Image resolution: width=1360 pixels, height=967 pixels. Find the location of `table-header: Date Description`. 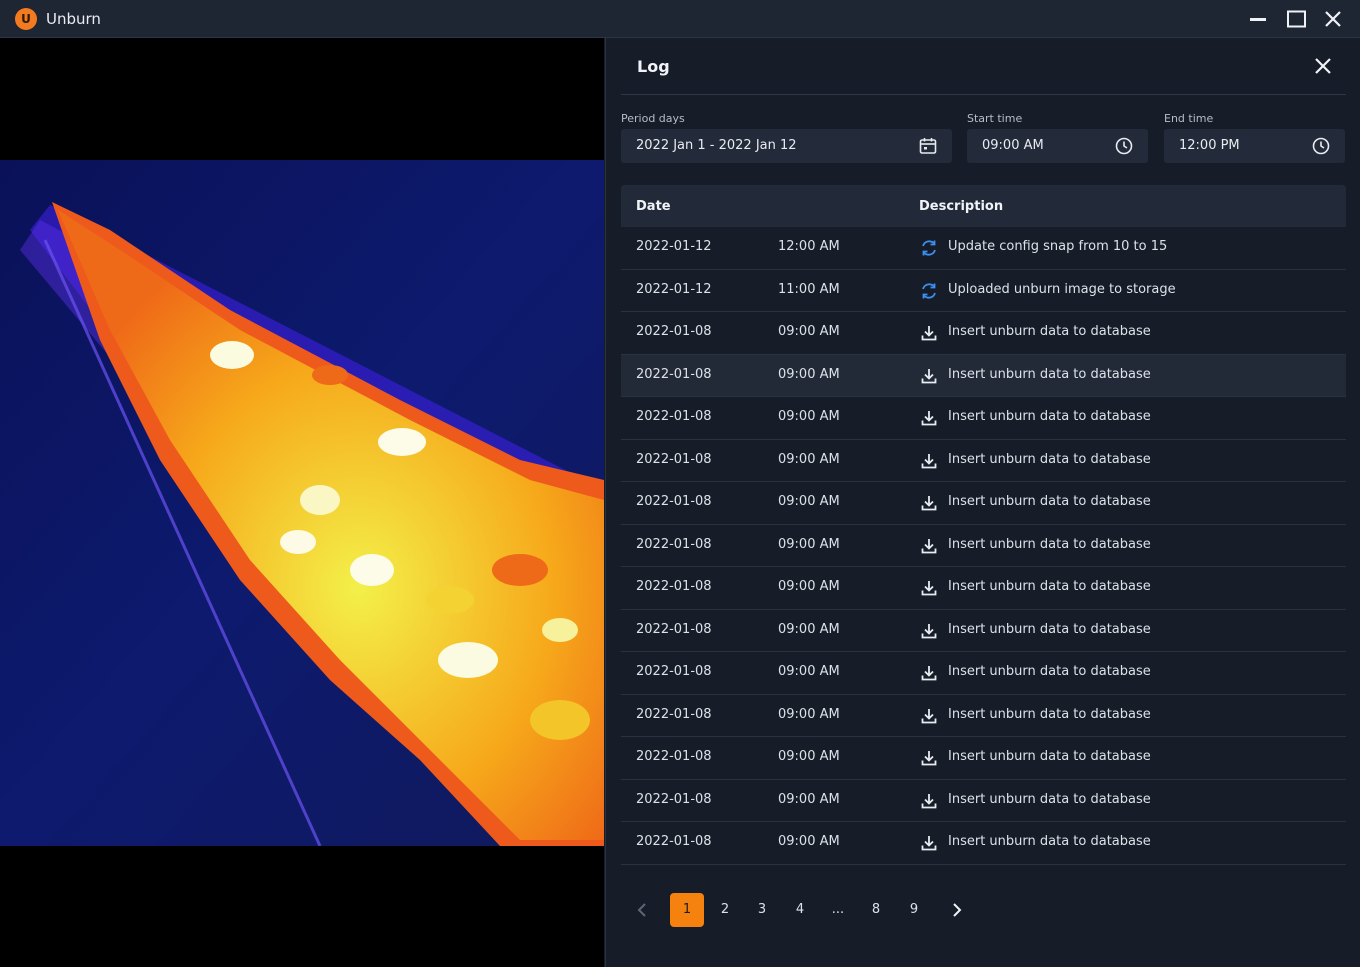

table-header: Date Description is located at coordinates (983, 206).